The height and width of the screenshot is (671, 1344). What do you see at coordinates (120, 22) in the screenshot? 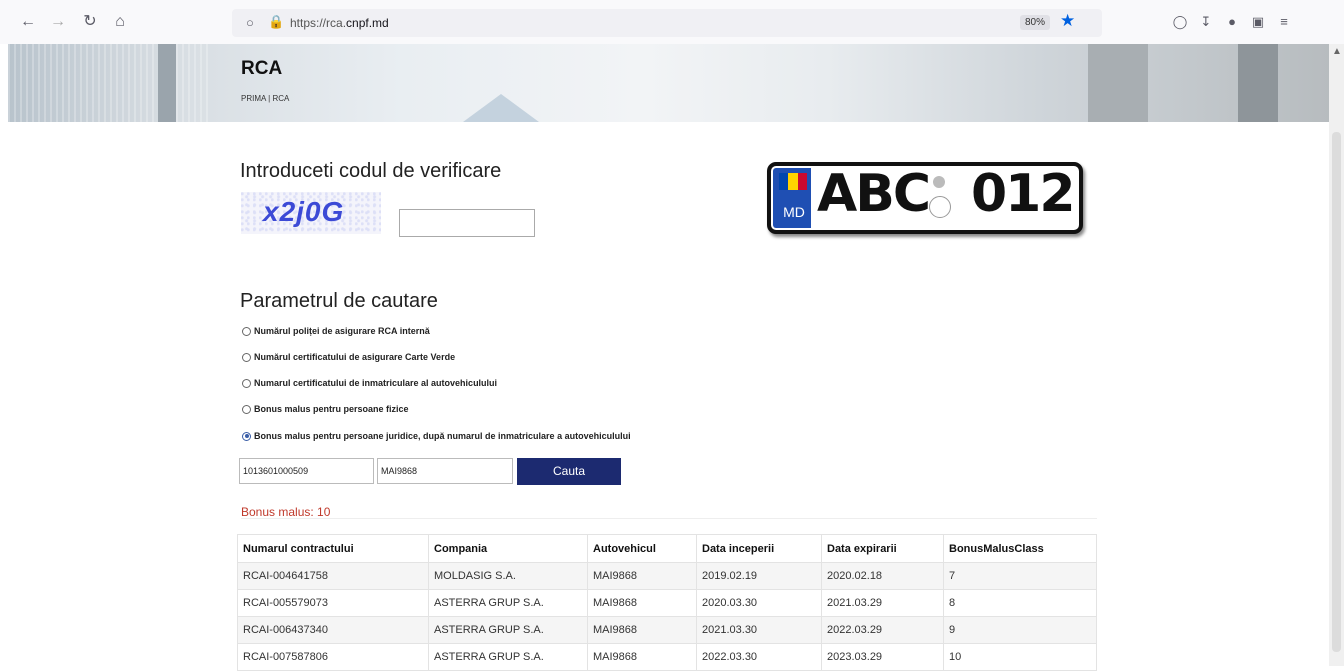
I see `home-icon: ⌂` at bounding box center [120, 22].